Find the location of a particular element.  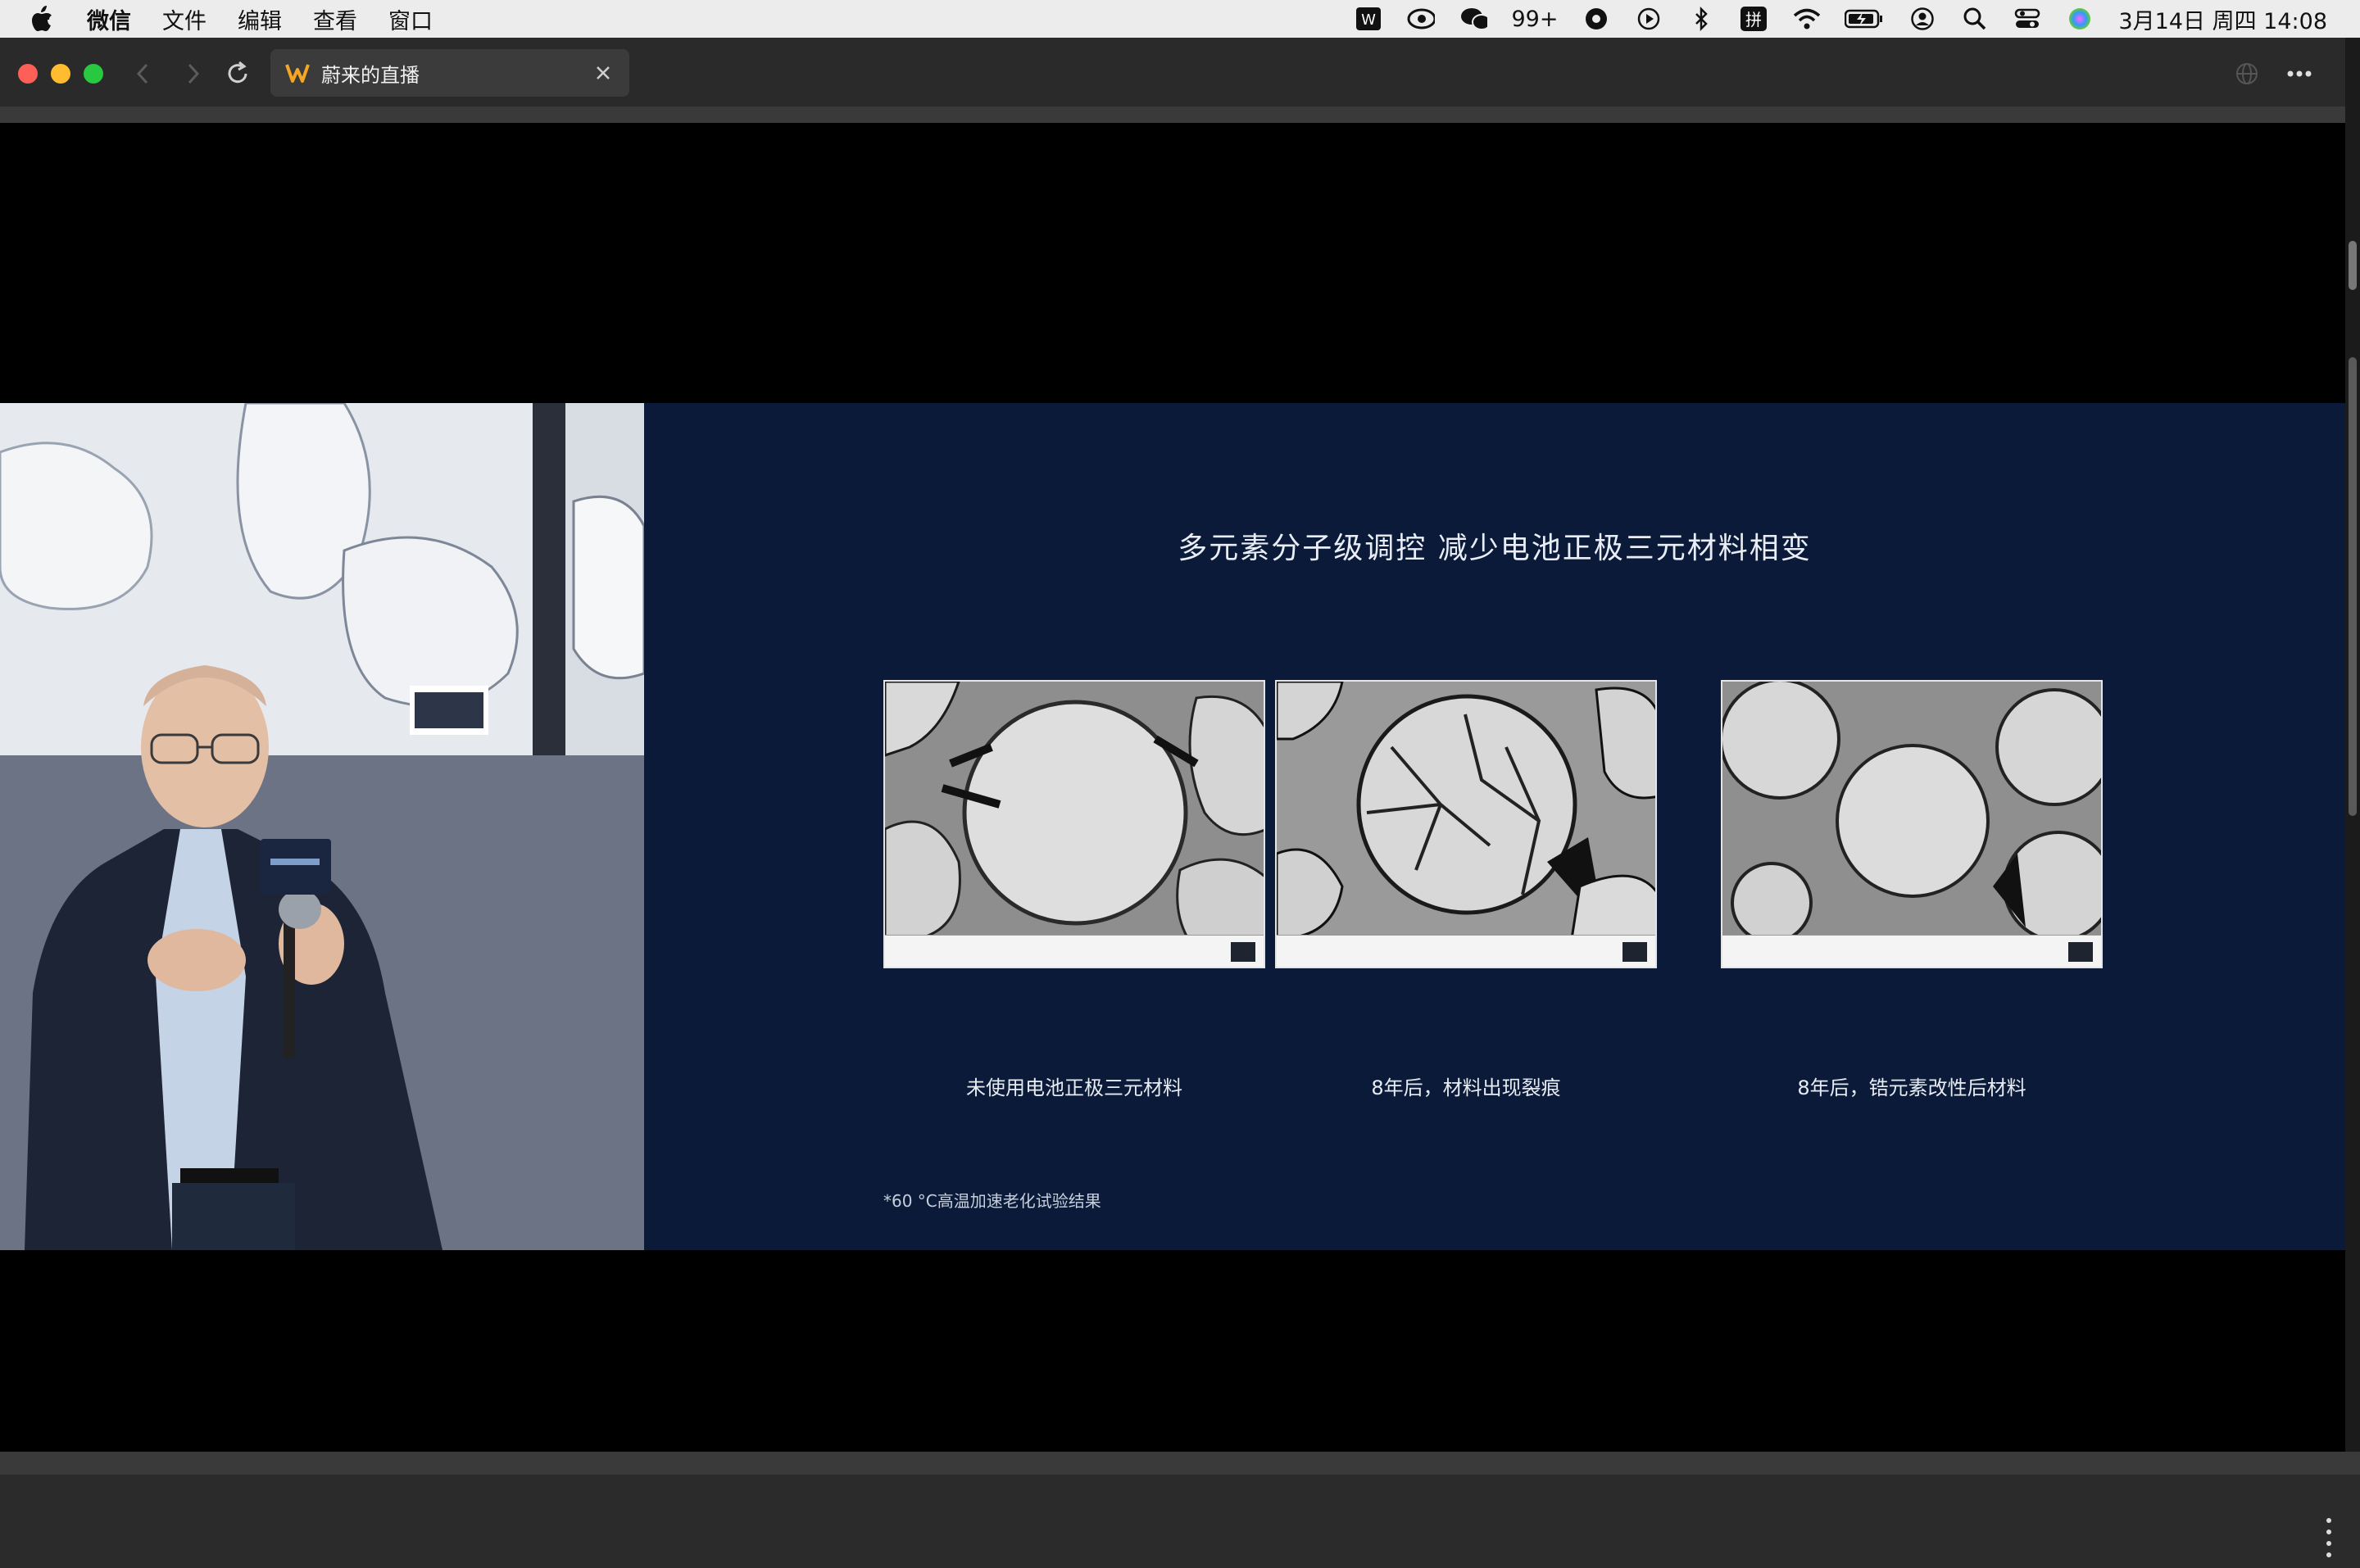

caption-new-material: 未使用电池正极三元材料 is located at coordinates (1074, 1087).